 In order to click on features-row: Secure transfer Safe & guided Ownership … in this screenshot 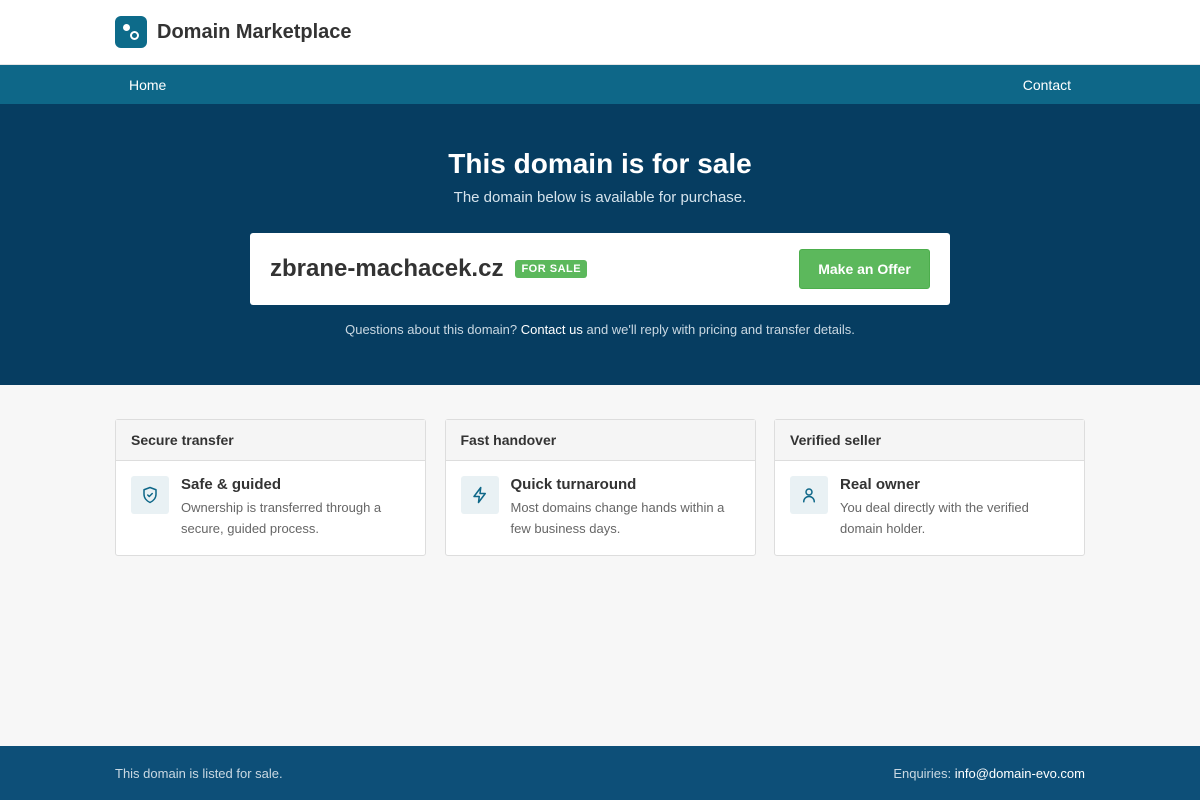, I will do `click(600, 487)`.